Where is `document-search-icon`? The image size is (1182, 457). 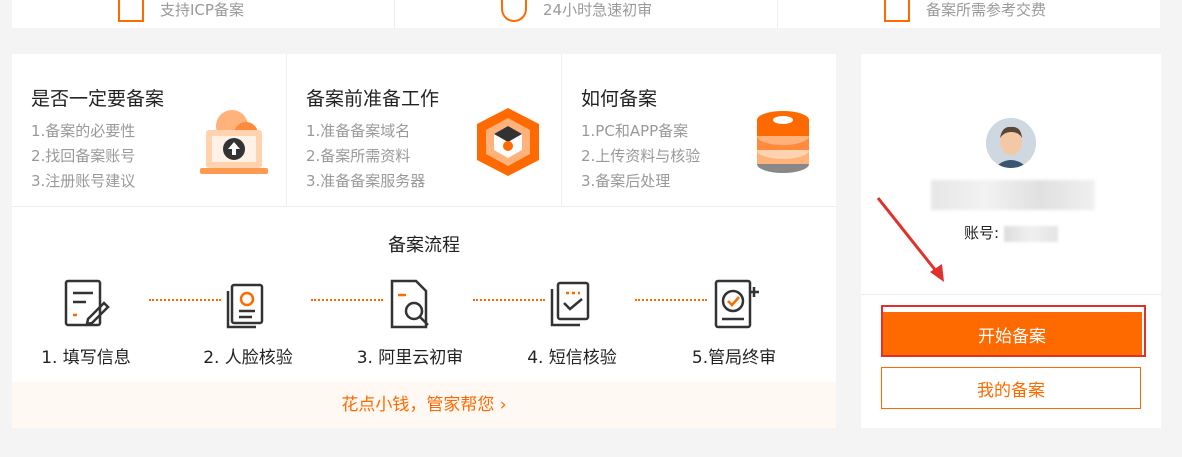
document-search-icon is located at coordinates (409, 304).